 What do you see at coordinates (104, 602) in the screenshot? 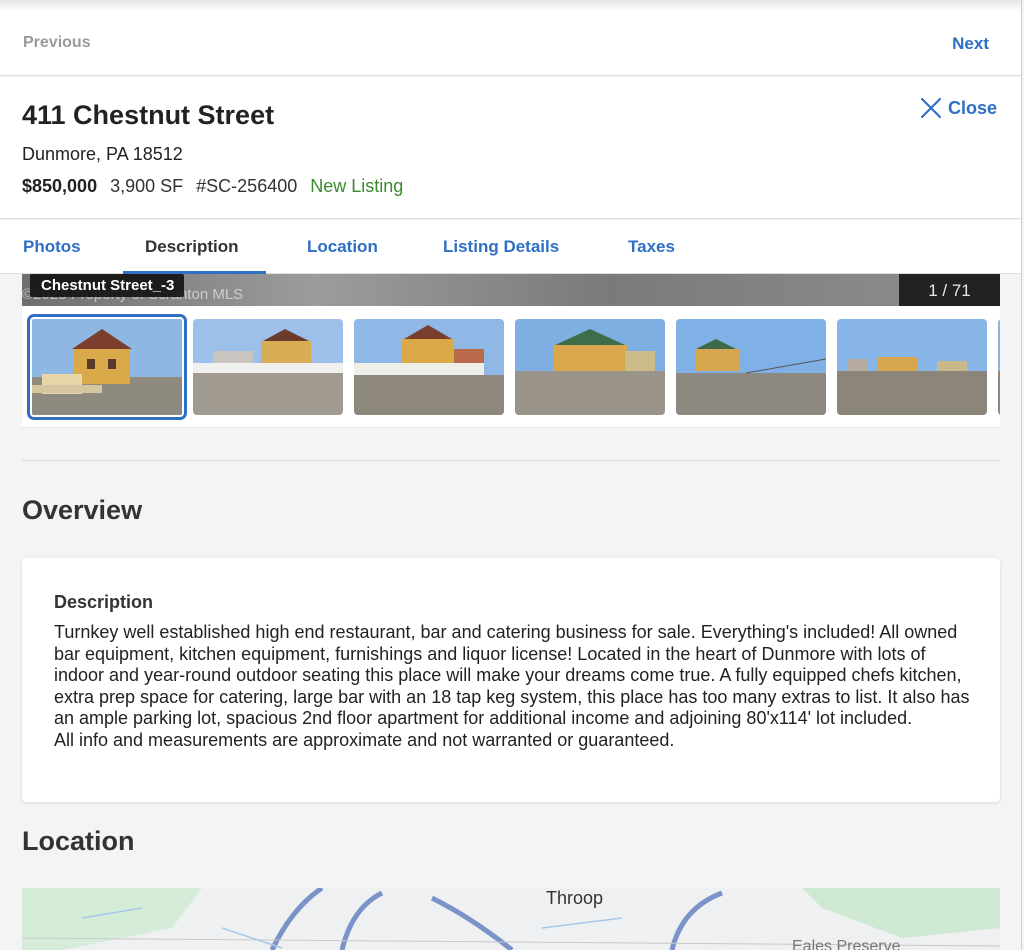
I see `description-label: Description` at bounding box center [104, 602].